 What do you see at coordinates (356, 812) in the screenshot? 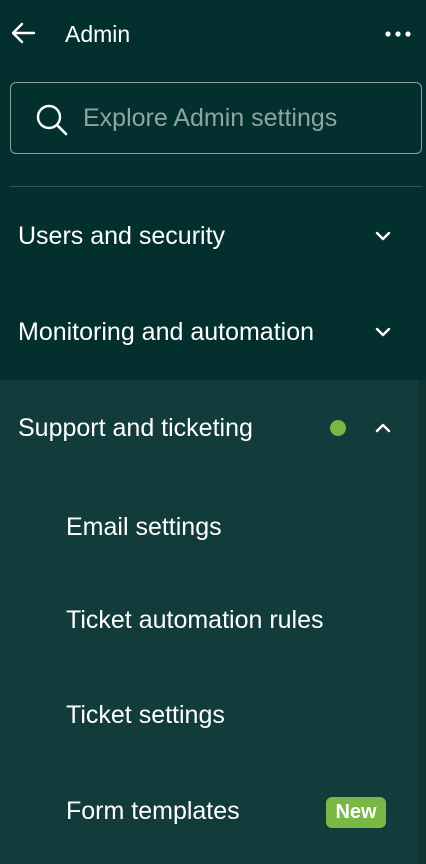
I see `new-badge: New` at bounding box center [356, 812].